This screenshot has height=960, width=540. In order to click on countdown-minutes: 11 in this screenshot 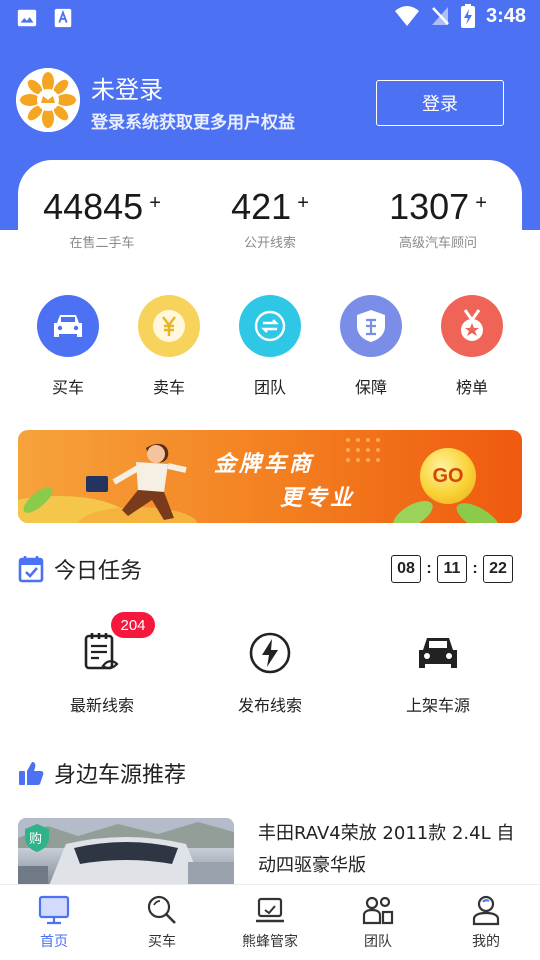, I will do `click(452, 569)`.